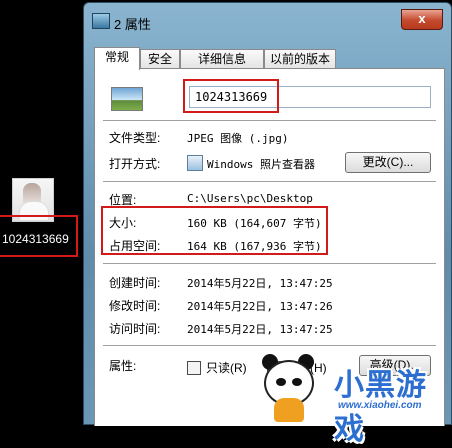 This screenshot has height=448, width=452. I want to click on size-label: 大小:, so click(123, 223).